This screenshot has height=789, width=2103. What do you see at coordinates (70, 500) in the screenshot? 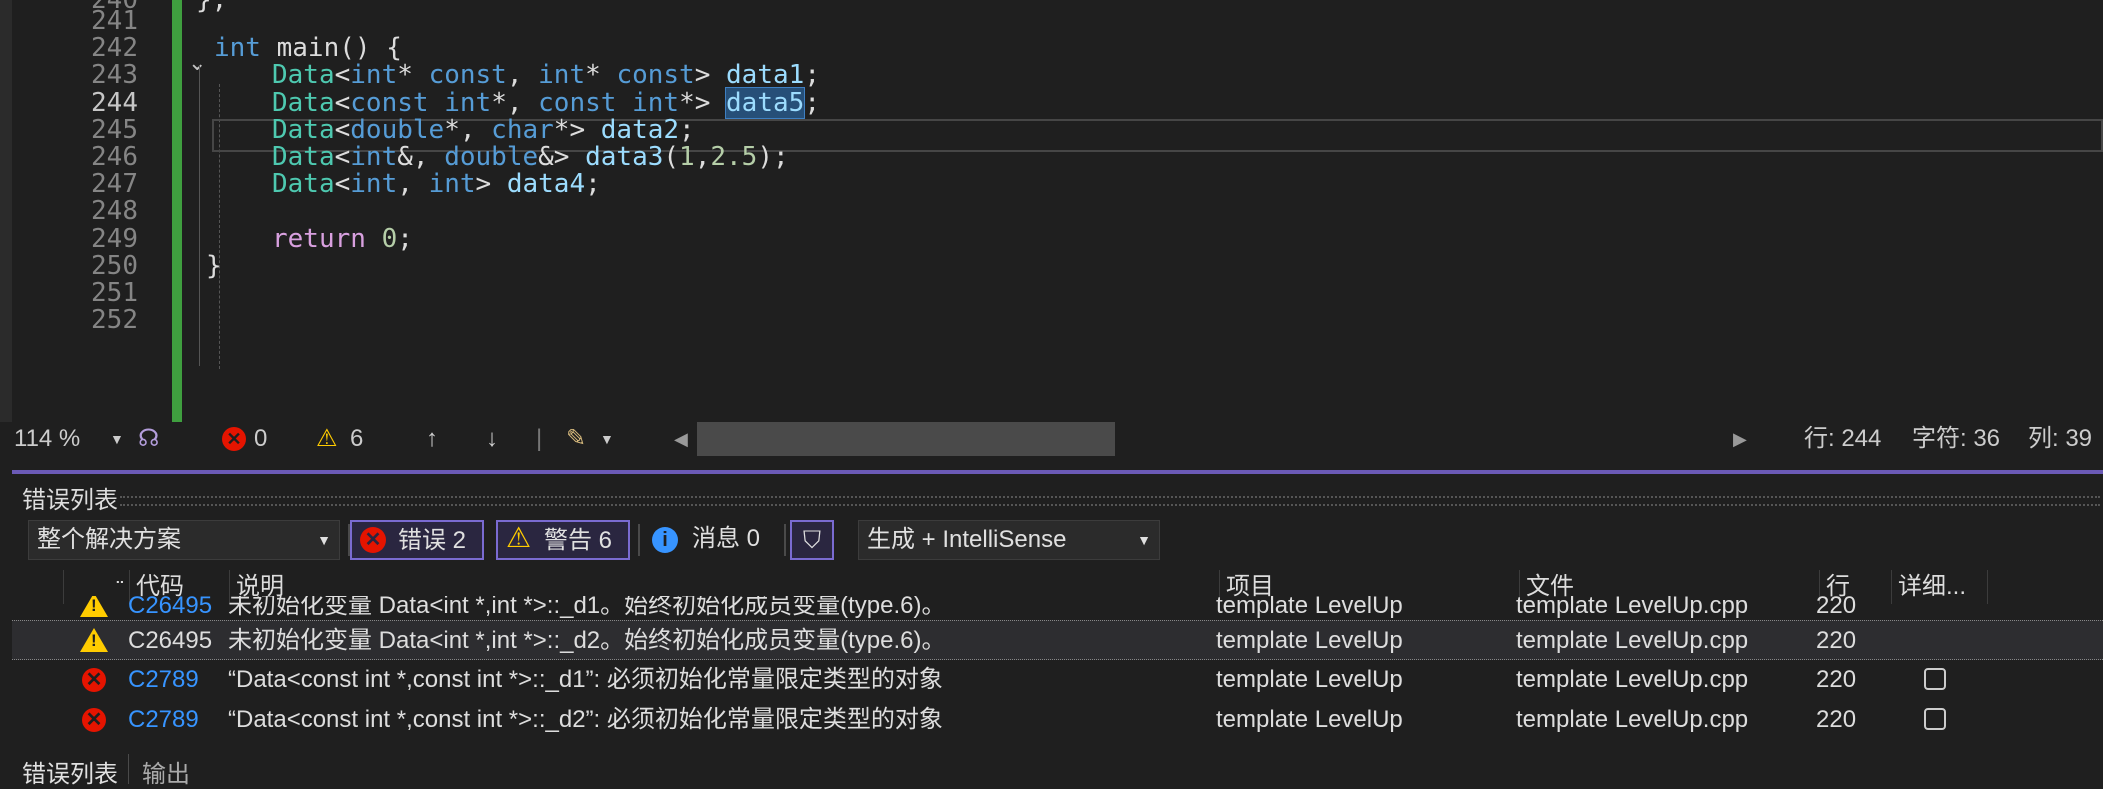
I see `panel-title: 错误列表` at bounding box center [70, 500].